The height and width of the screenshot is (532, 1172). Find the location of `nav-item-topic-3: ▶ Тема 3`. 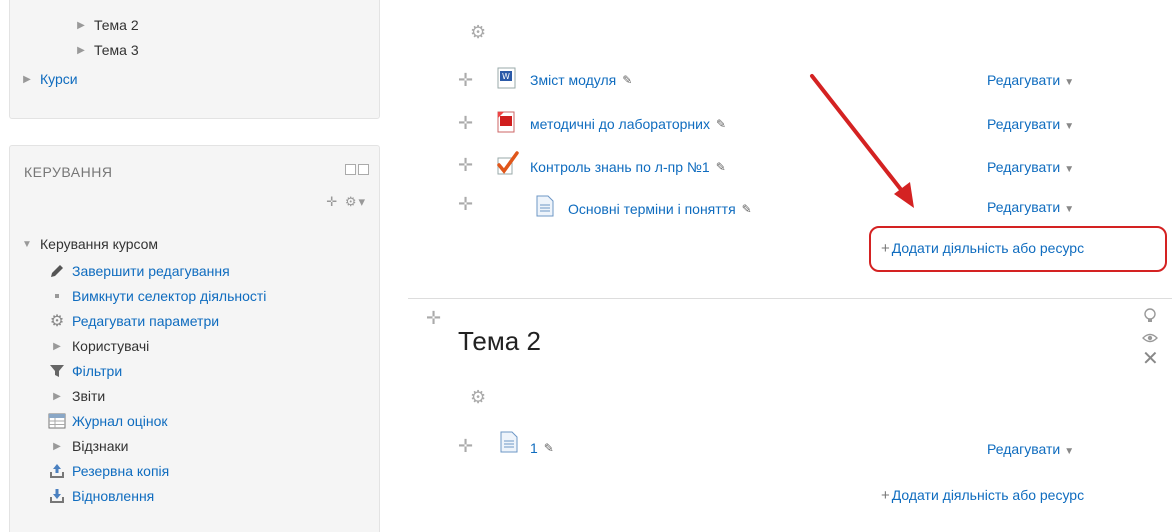

nav-item-topic-3: ▶ Тема 3 is located at coordinates (107, 50).